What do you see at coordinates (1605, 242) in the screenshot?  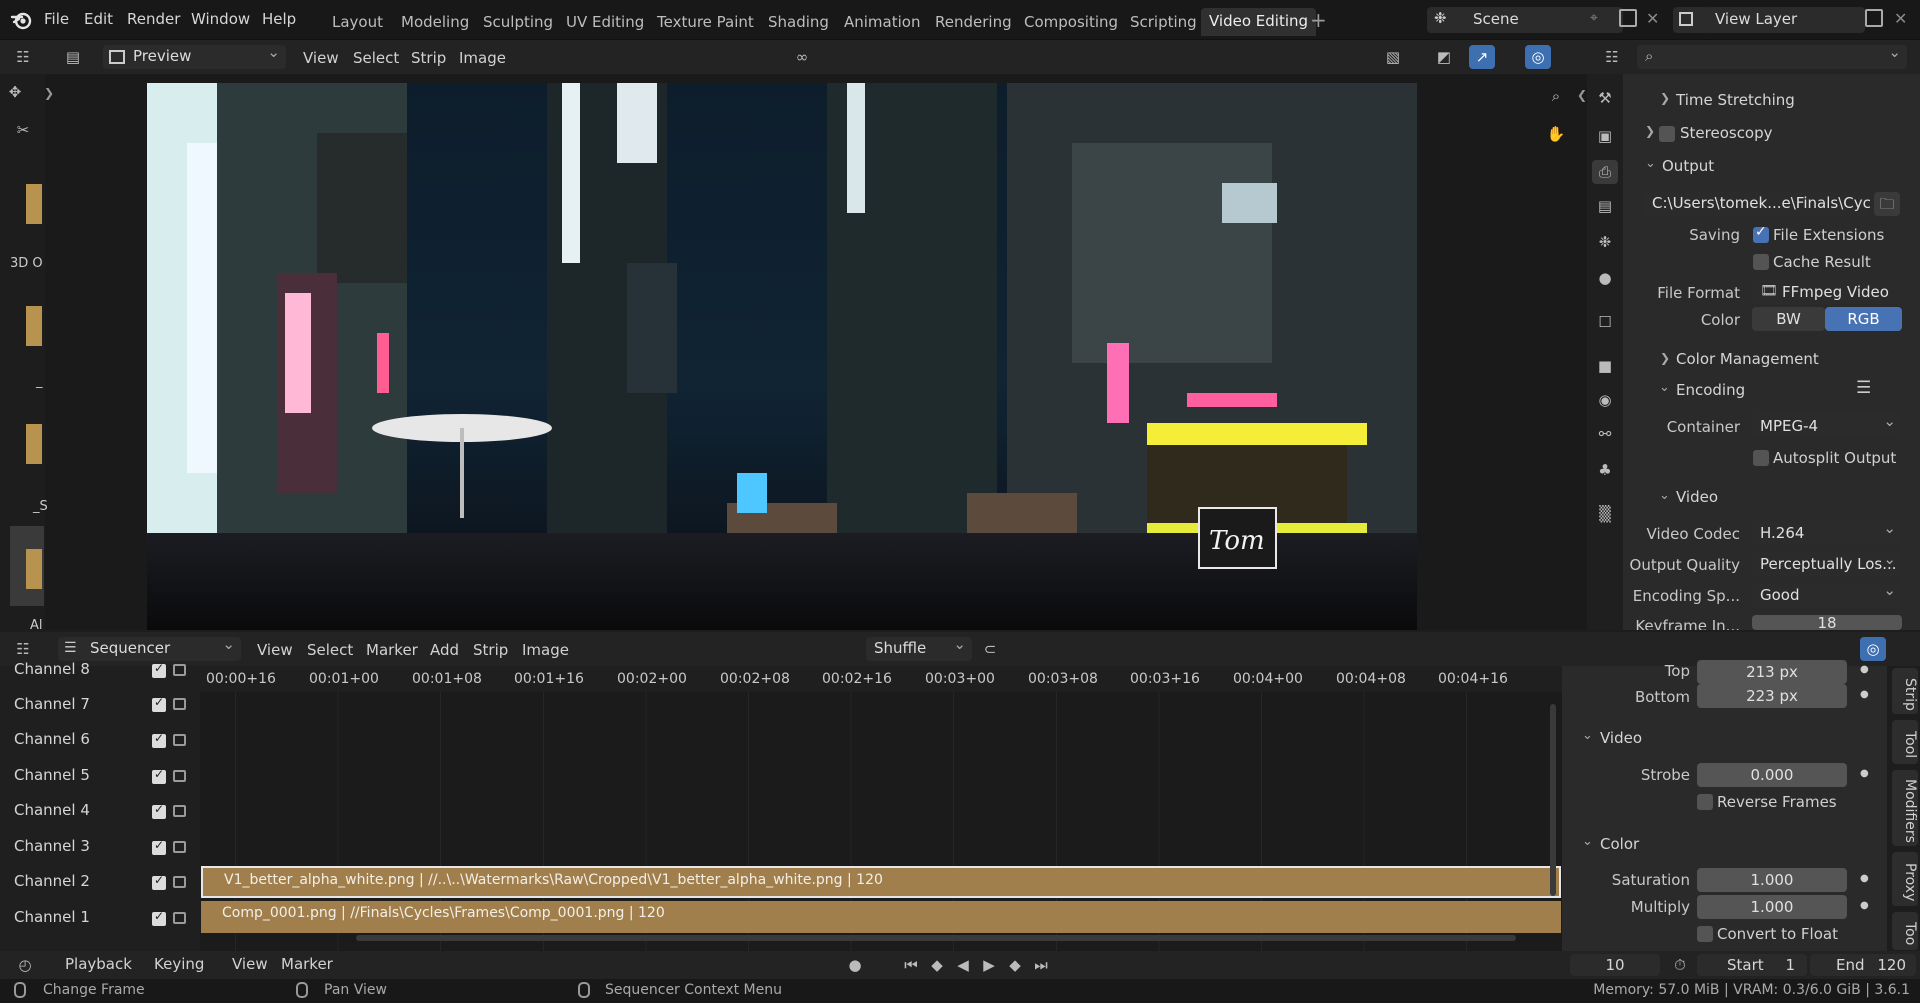 I see `scene-tab-icon: ❉` at bounding box center [1605, 242].